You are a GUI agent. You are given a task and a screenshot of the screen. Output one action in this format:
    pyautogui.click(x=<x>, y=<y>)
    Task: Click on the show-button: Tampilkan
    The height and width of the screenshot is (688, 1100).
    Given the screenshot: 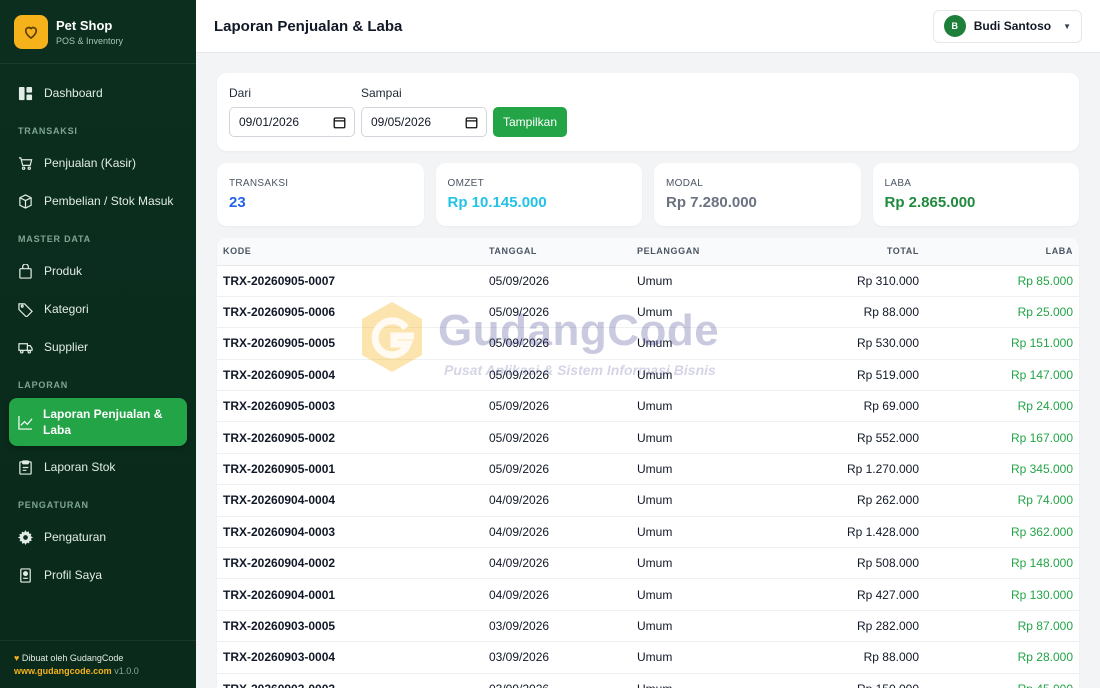 What is the action you would take?
    pyautogui.click(x=530, y=122)
    